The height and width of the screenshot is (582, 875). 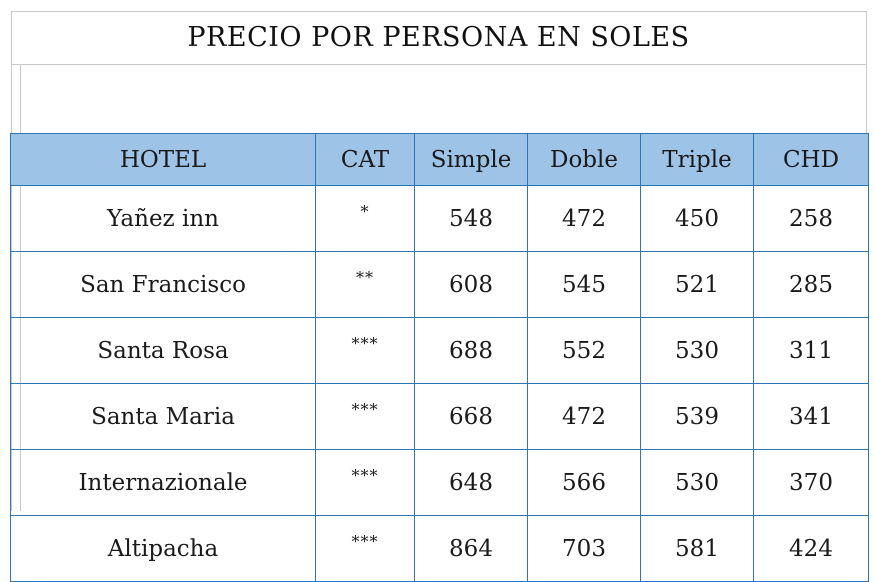 What do you see at coordinates (163, 548) in the screenshot?
I see `cell-hotel: Altipacha` at bounding box center [163, 548].